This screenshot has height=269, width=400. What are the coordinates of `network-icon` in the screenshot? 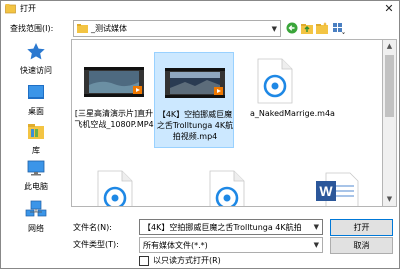 It's located at (36, 208).